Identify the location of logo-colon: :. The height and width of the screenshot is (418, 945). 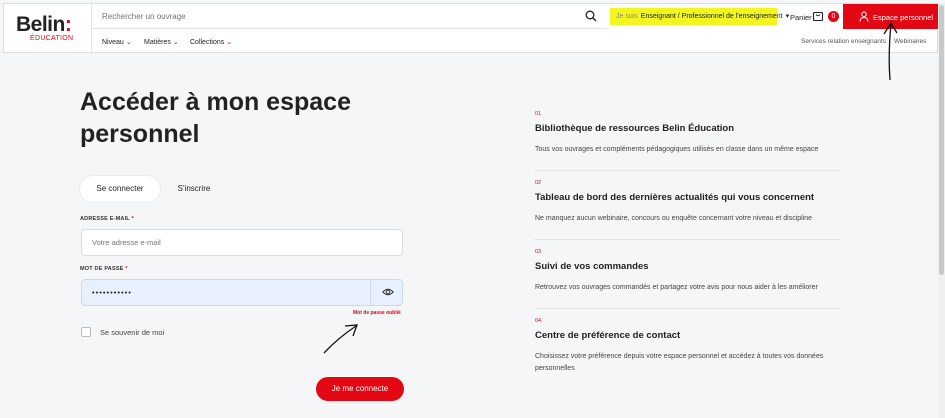
(68, 24).